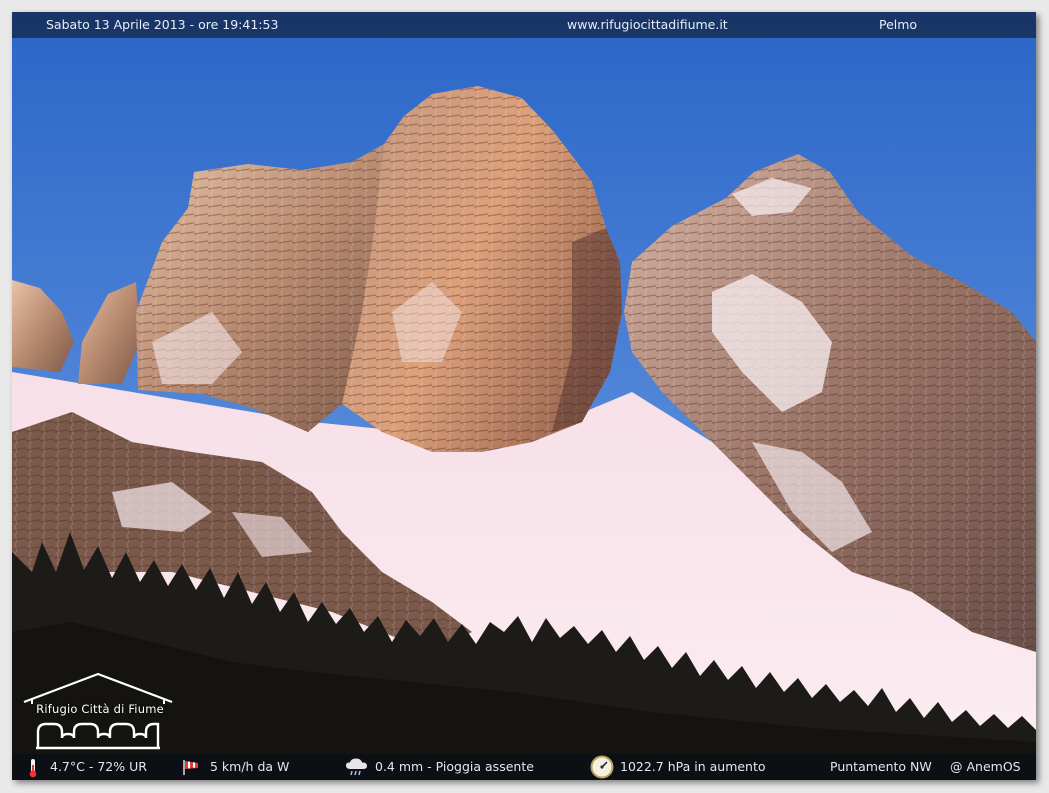 The width and height of the screenshot is (1049, 793). What do you see at coordinates (190, 767) in the screenshot?
I see `windsock-icon` at bounding box center [190, 767].